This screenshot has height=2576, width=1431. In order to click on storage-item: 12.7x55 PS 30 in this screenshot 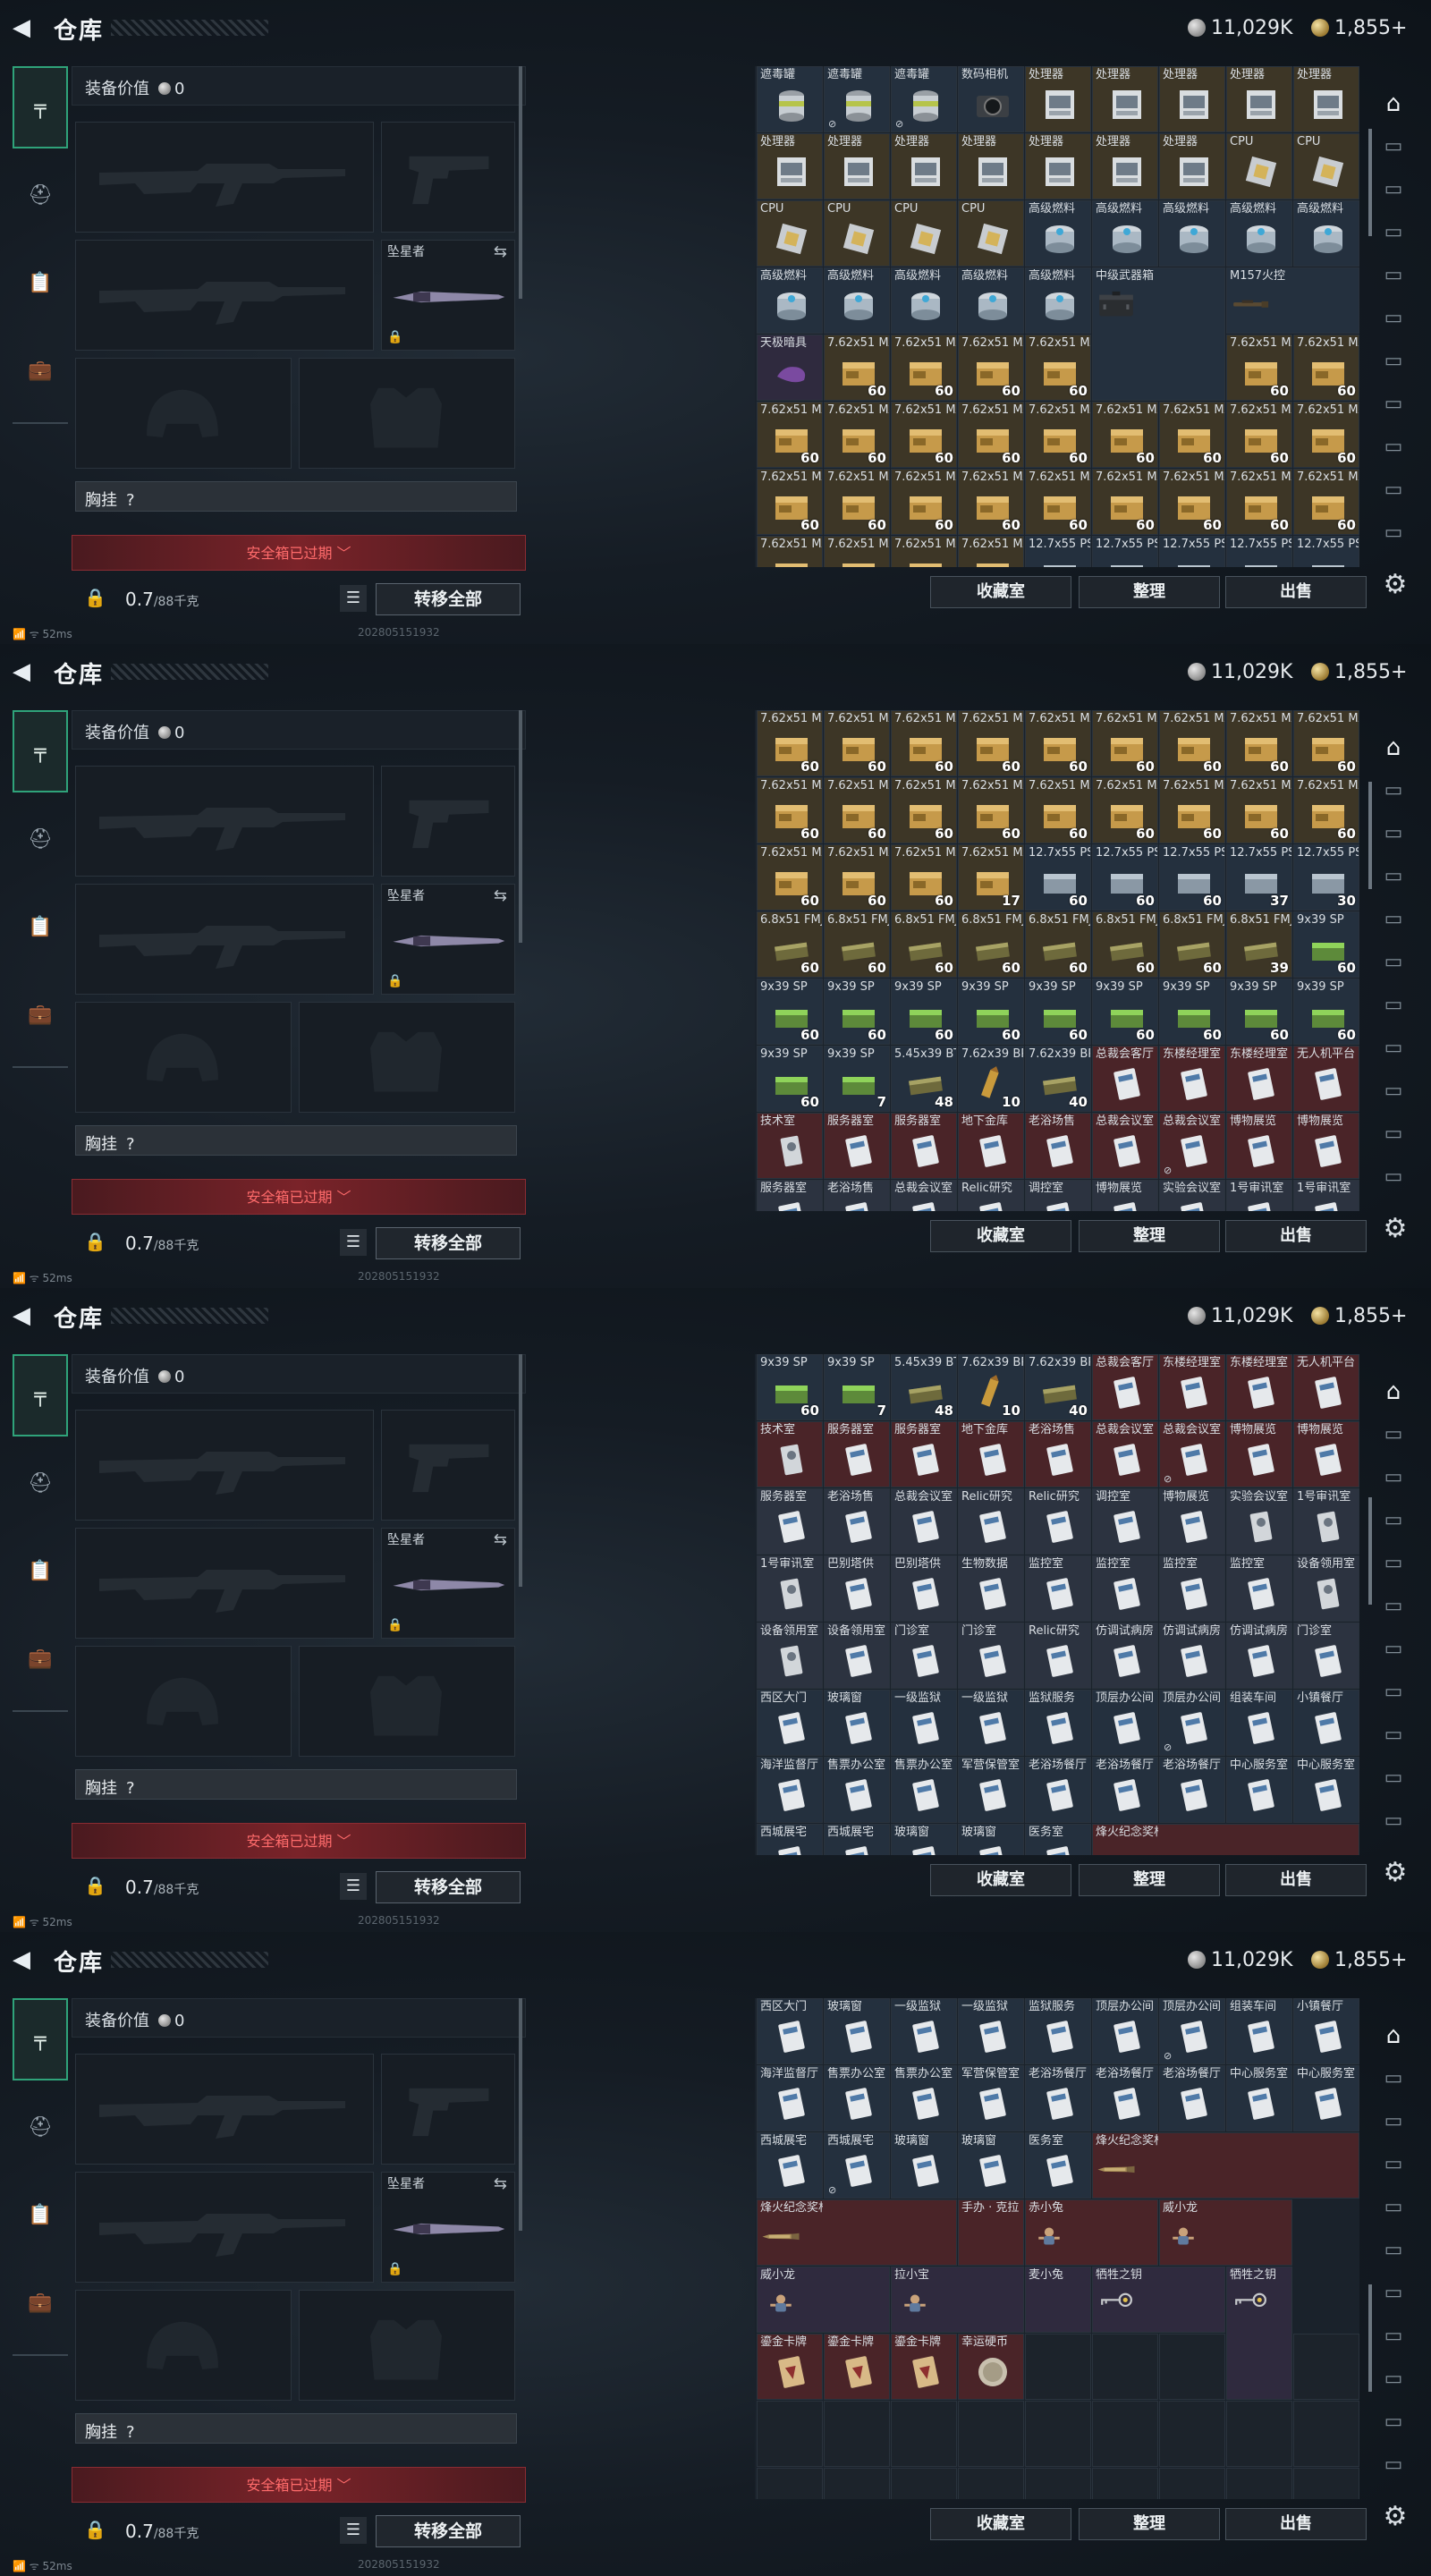, I will do `click(1326, 877)`.